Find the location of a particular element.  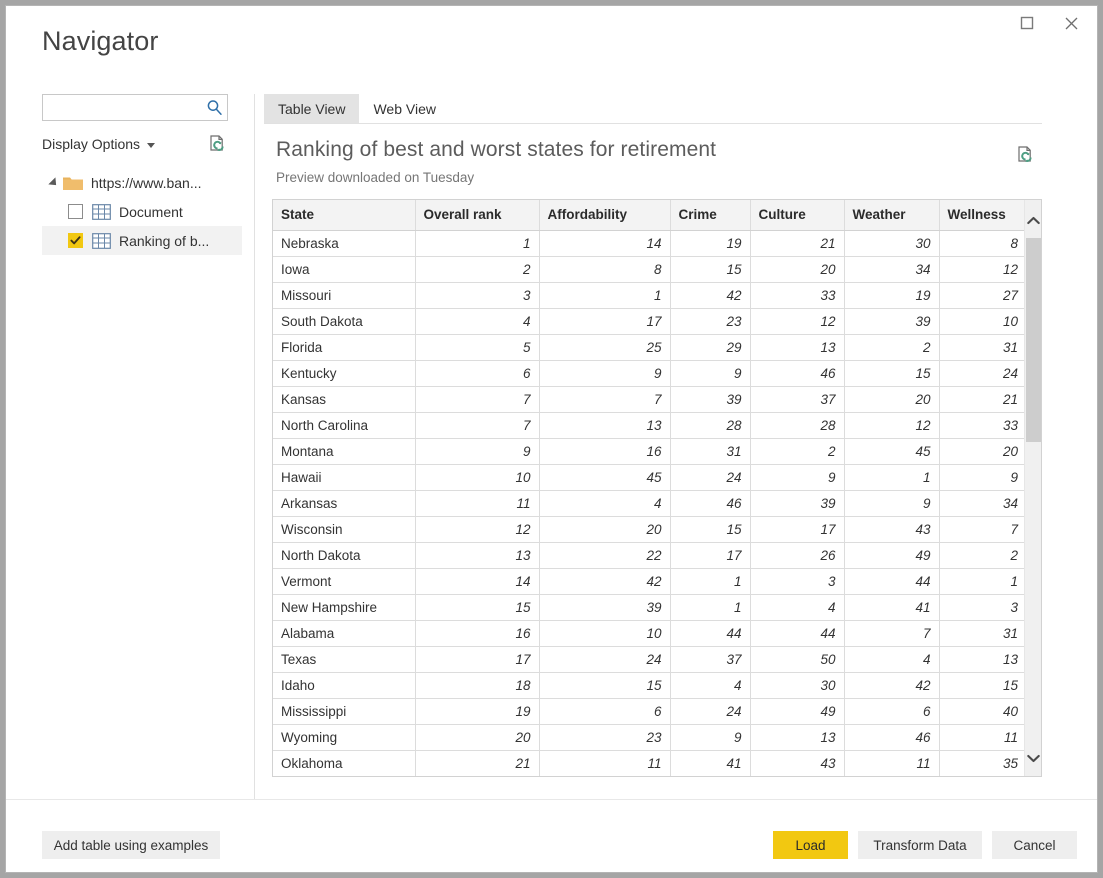

preview-refresh-document-icon is located at coordinates (1025, 155).